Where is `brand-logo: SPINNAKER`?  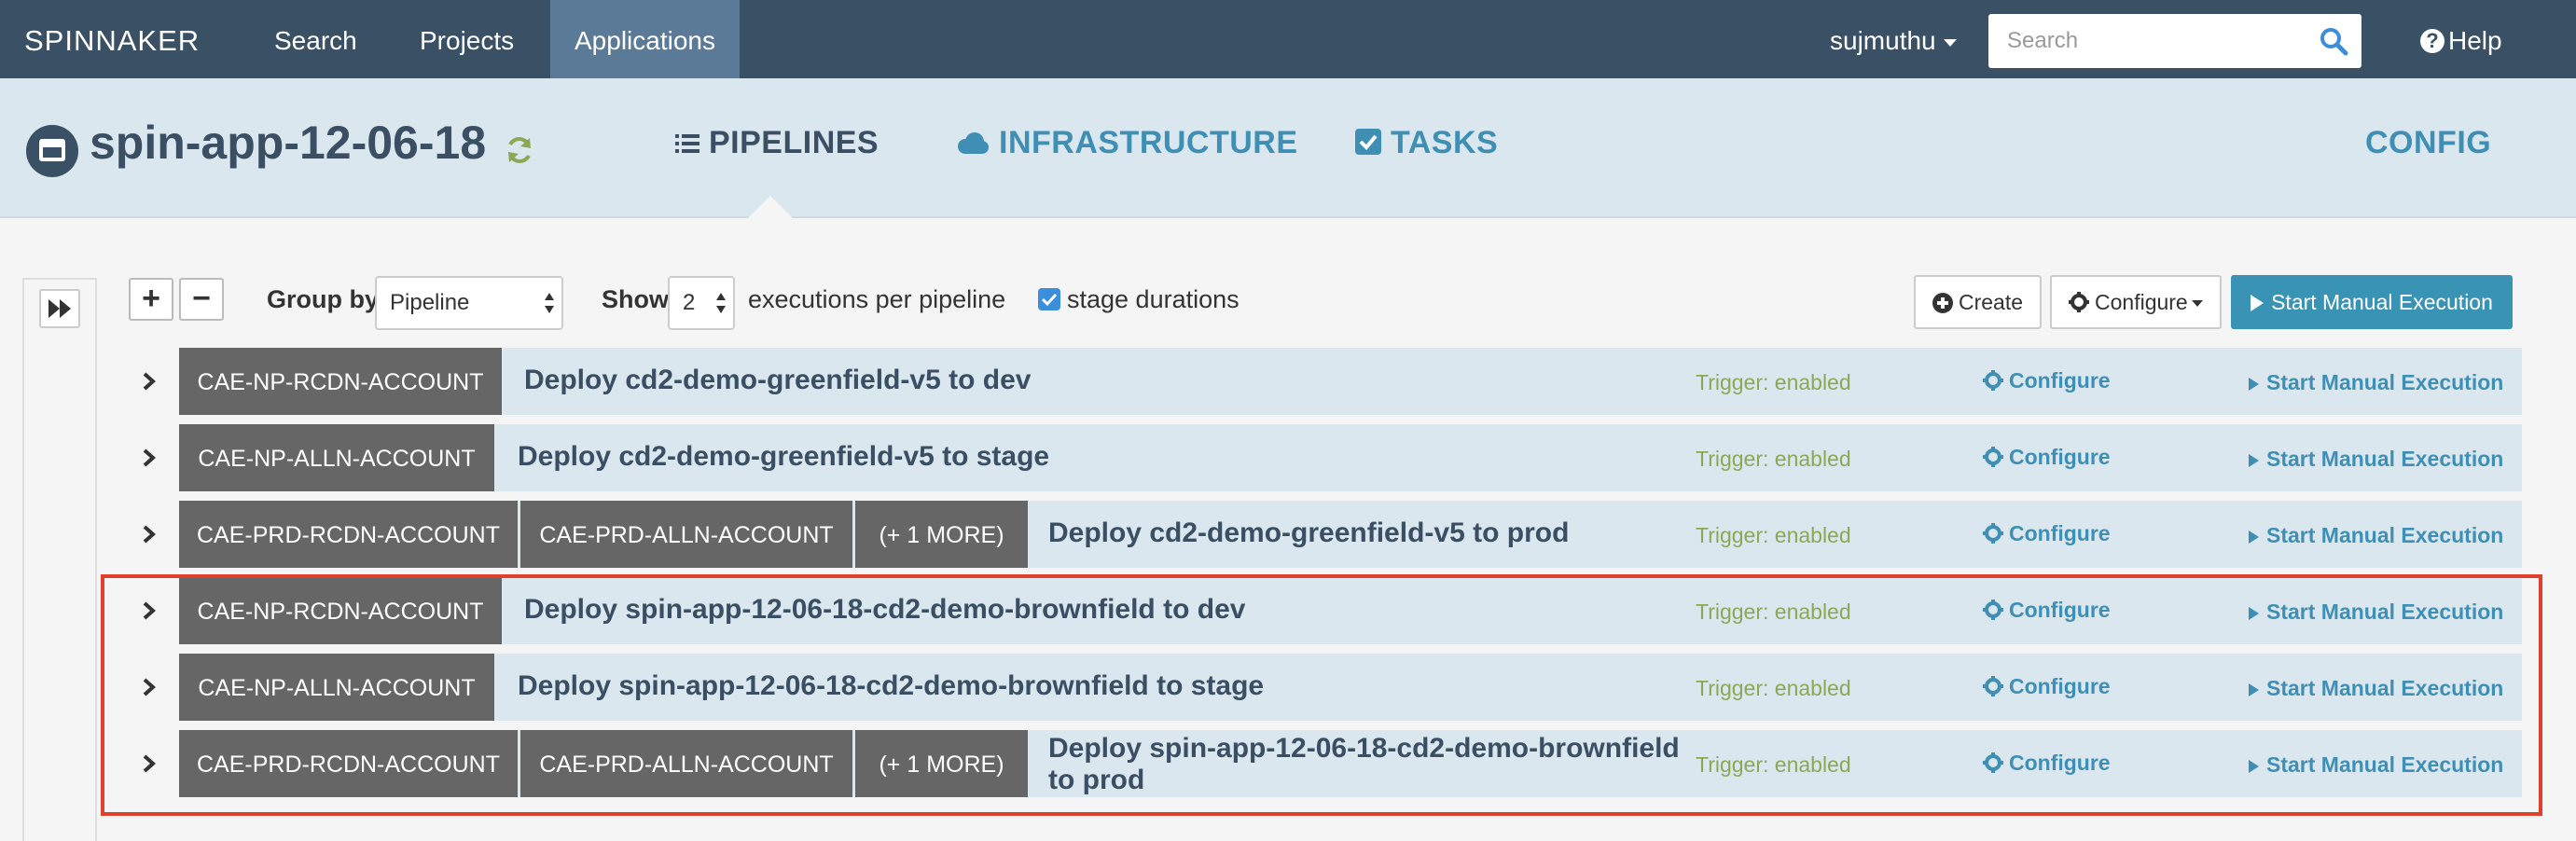
brand-logo: SPINNAKER is located at coordinates (112, 39).